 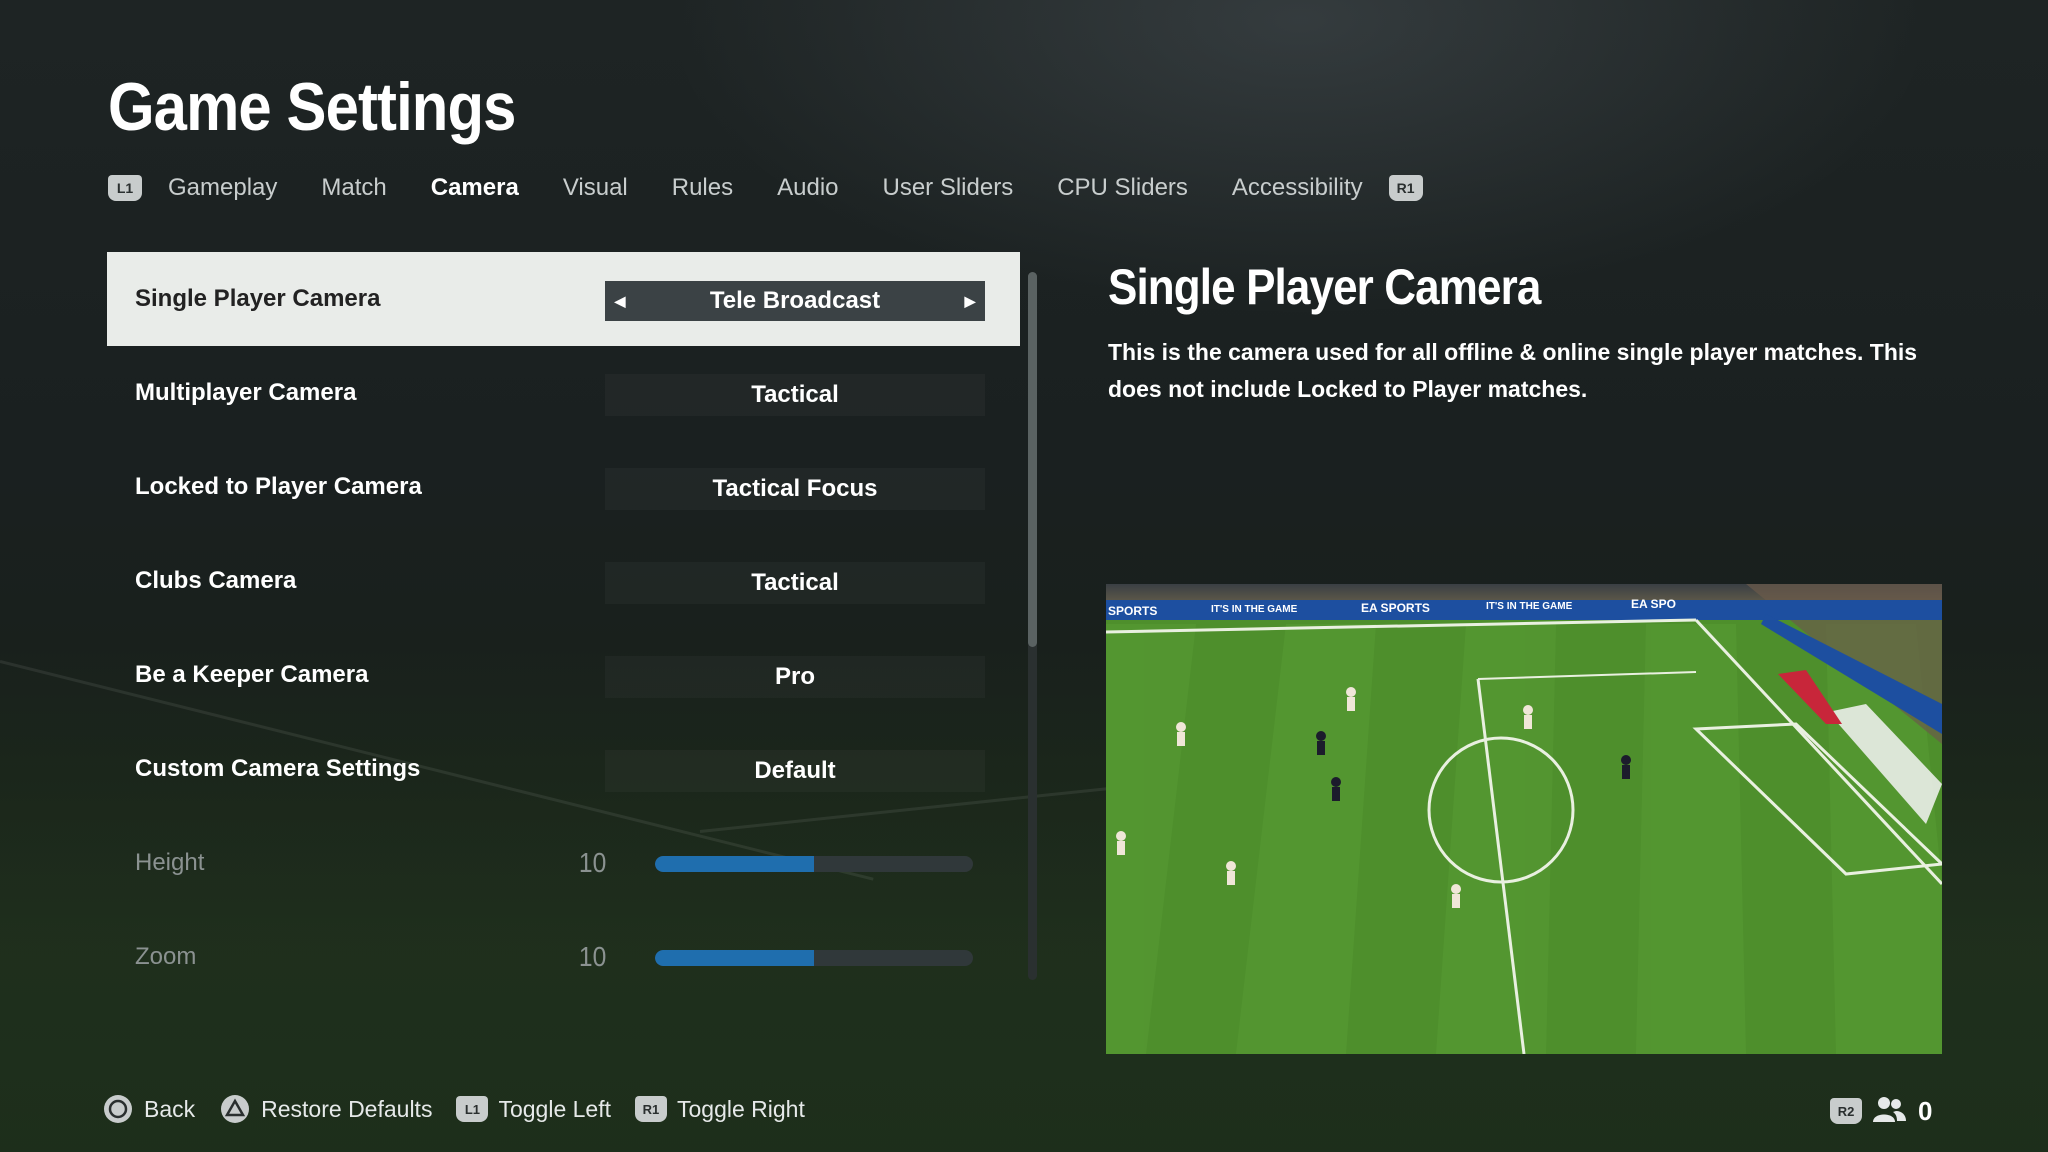 What do you see at coordinates (222, 188) in the screenshot?
I see `tab-gameplay: Gameplay` at bounding box center [222, 188].